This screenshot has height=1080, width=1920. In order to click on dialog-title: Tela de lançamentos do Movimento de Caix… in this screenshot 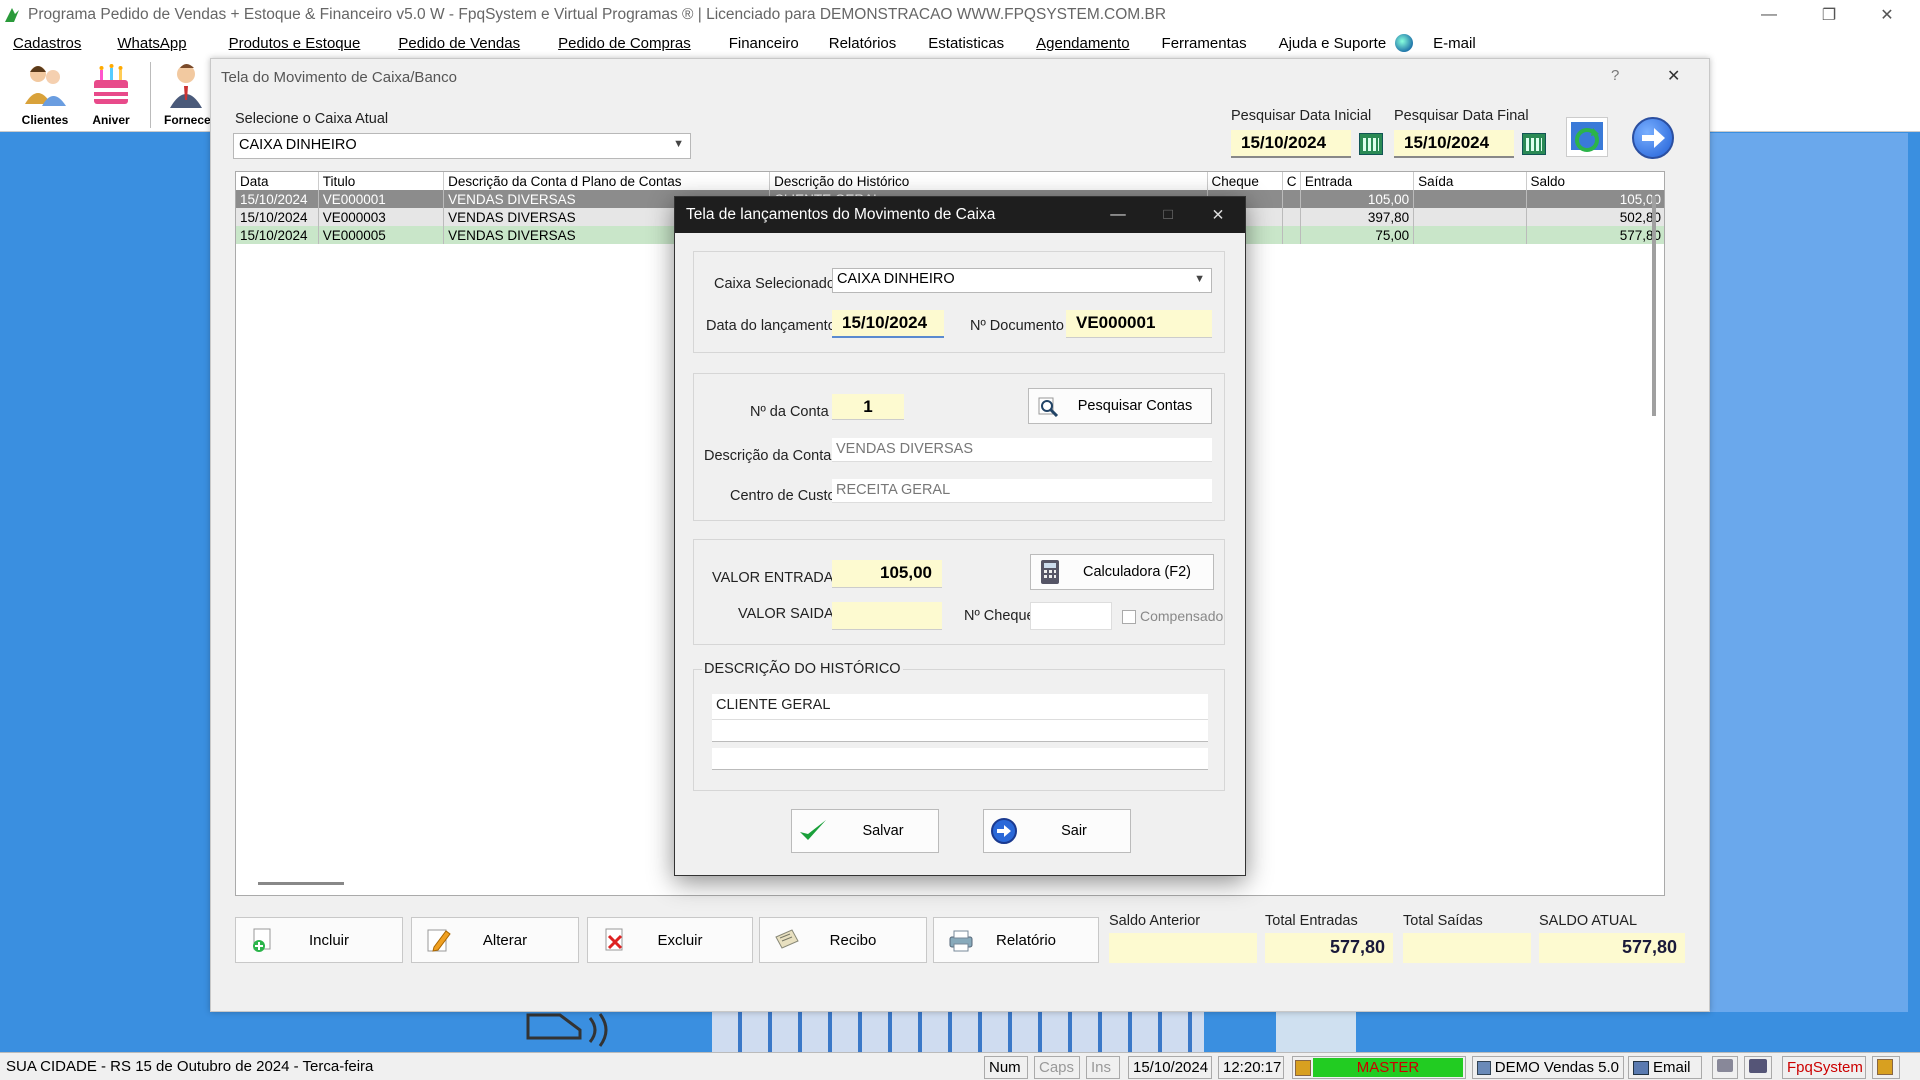, I will do `click(841, 214)`.